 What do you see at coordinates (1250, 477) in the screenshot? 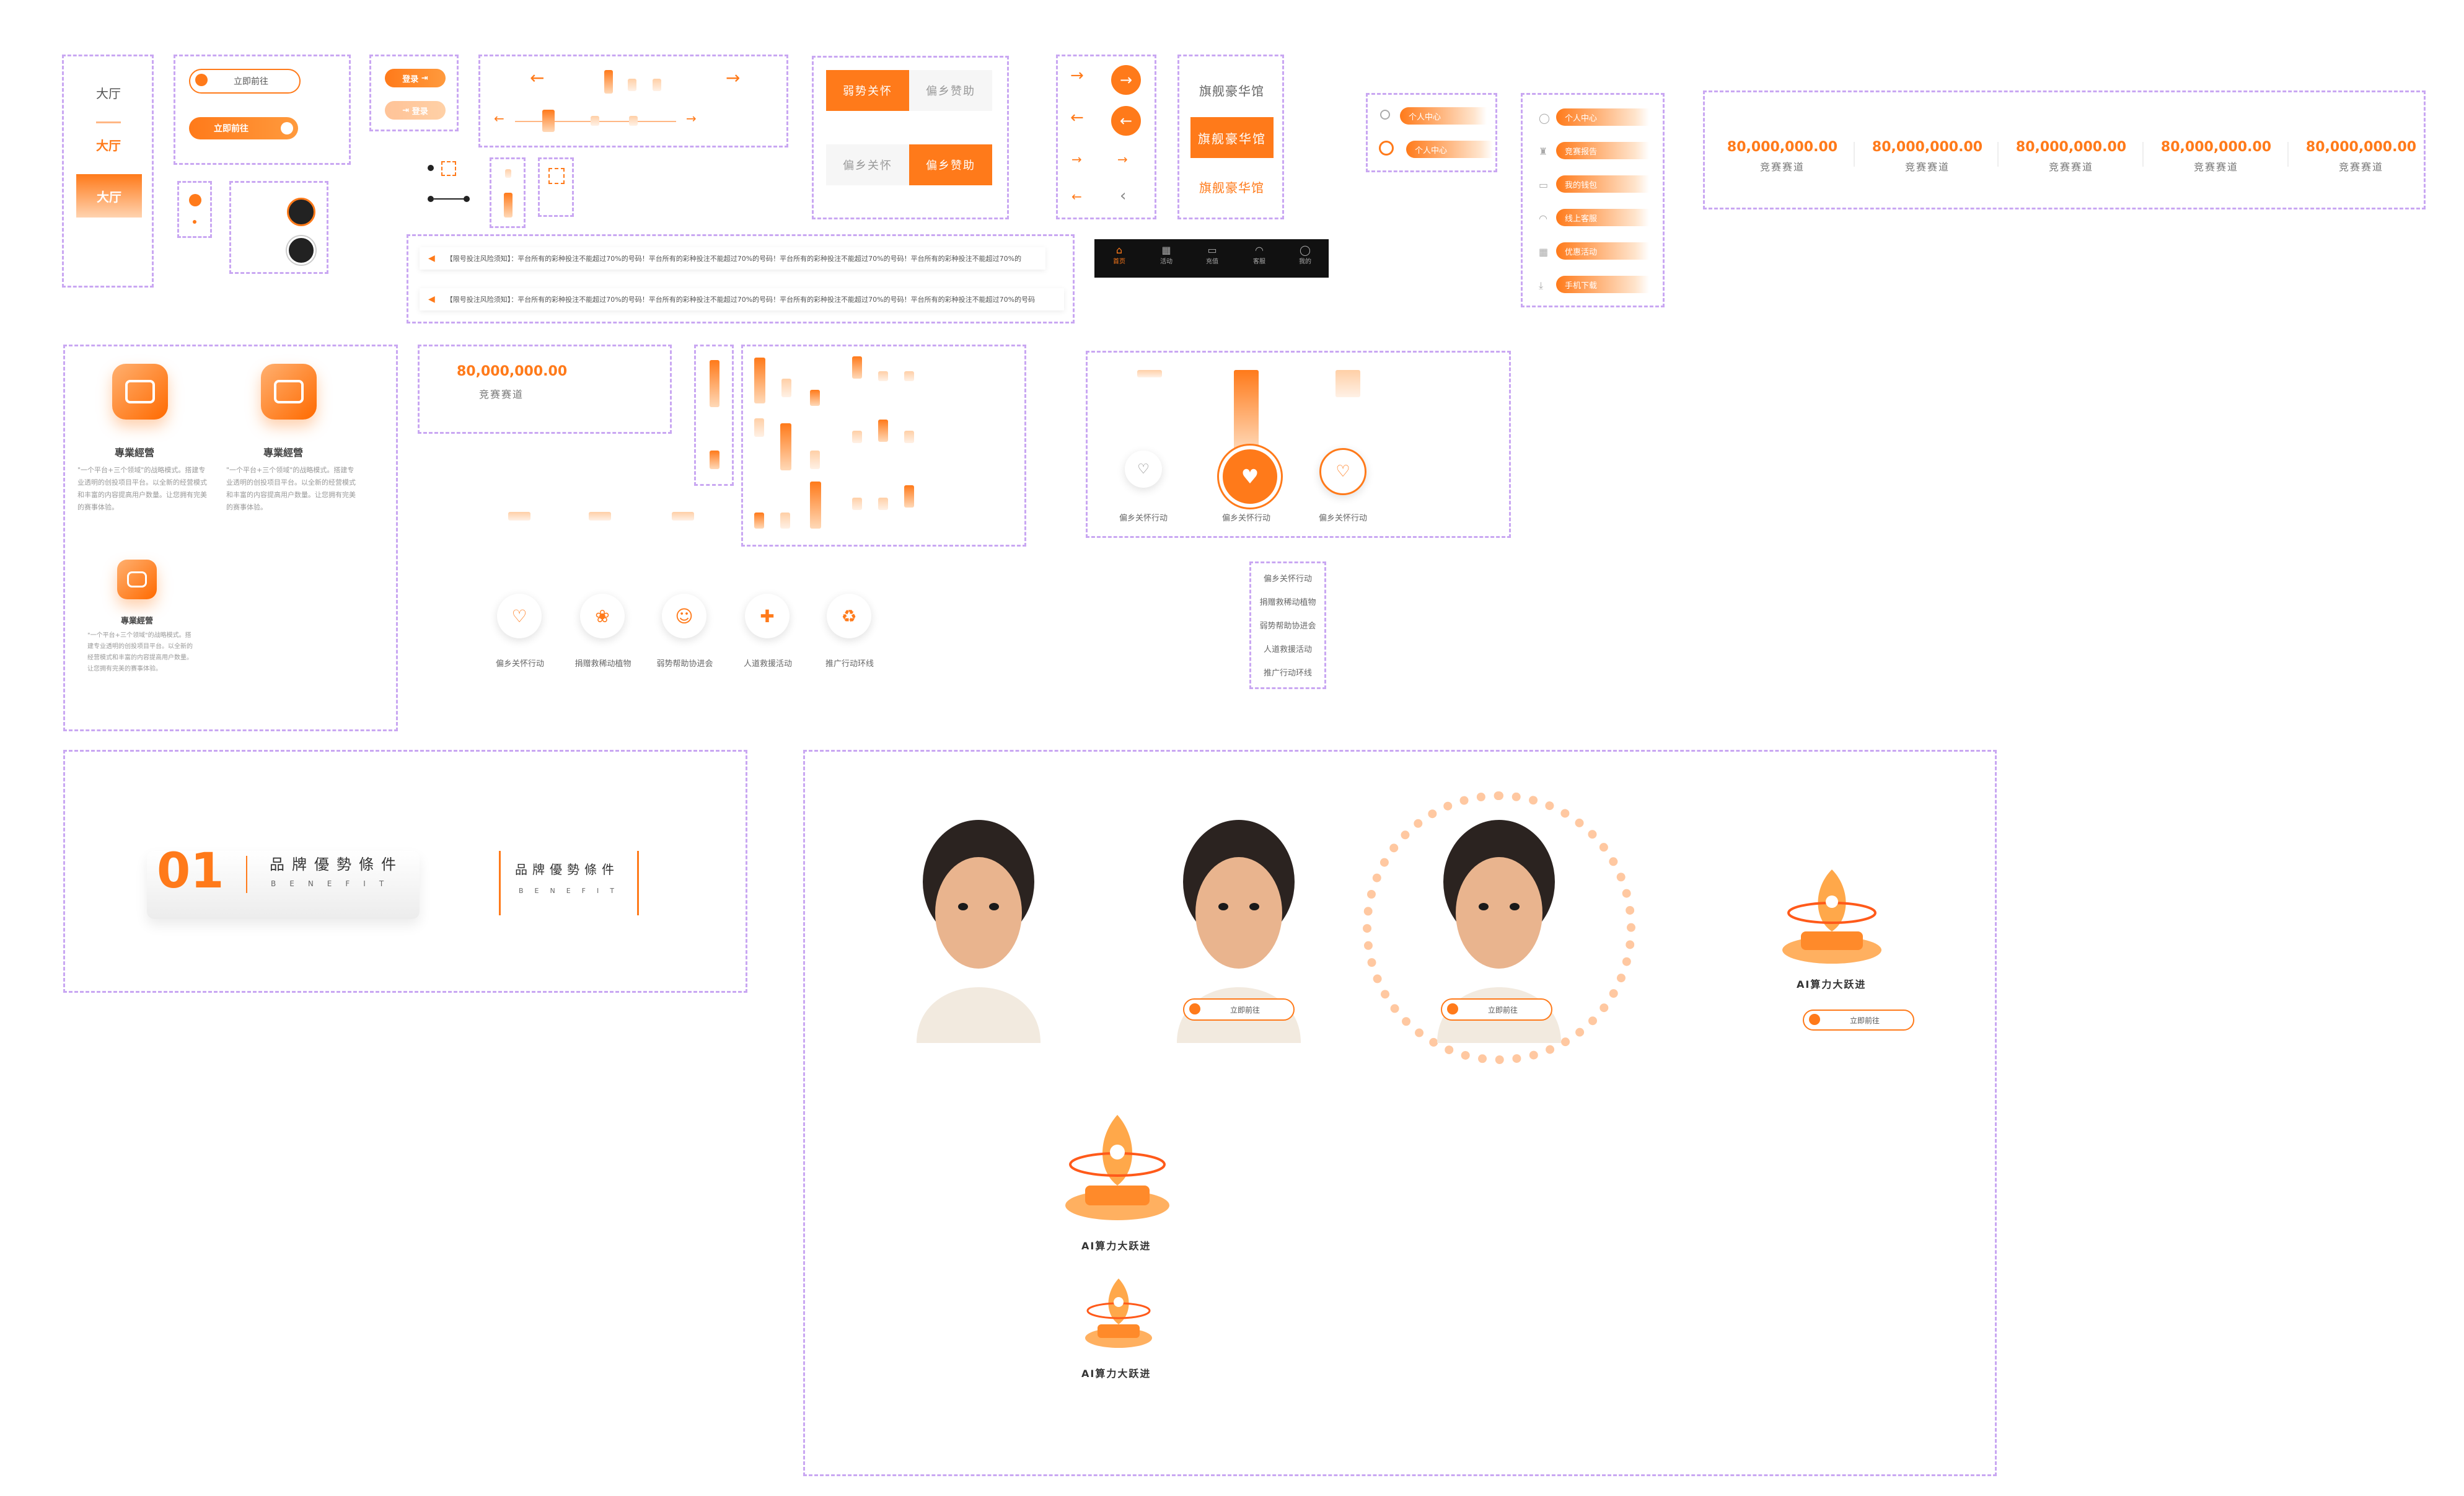
I see `heart-icon: ♥` at bounding box center [1250, 477].